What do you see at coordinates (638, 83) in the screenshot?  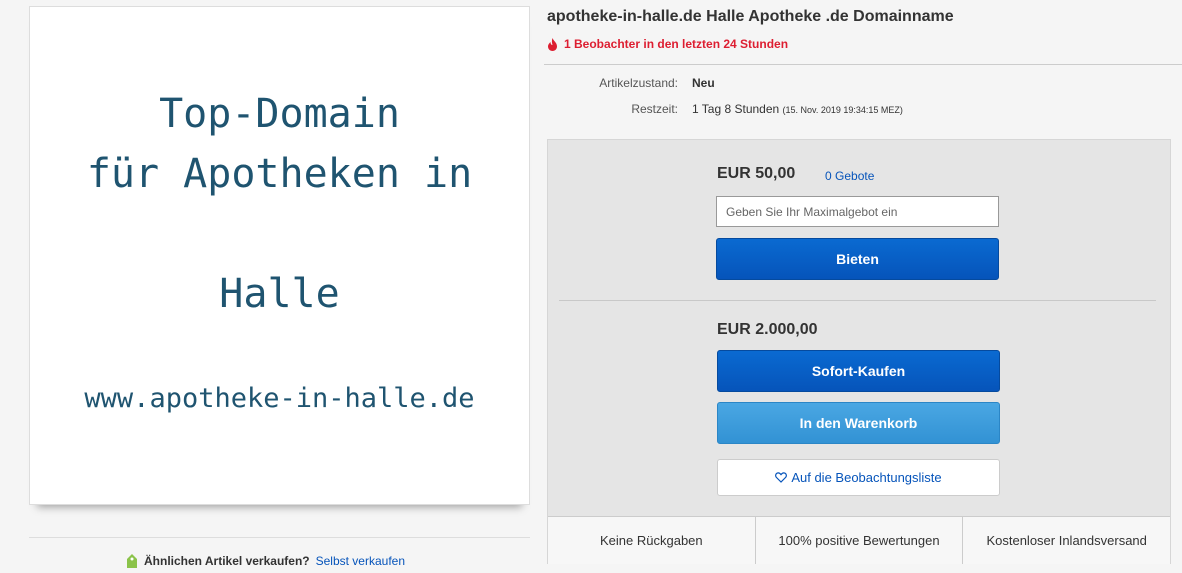 I see `condition-label: Artikelzustand:` at bounding box center [638, 83].